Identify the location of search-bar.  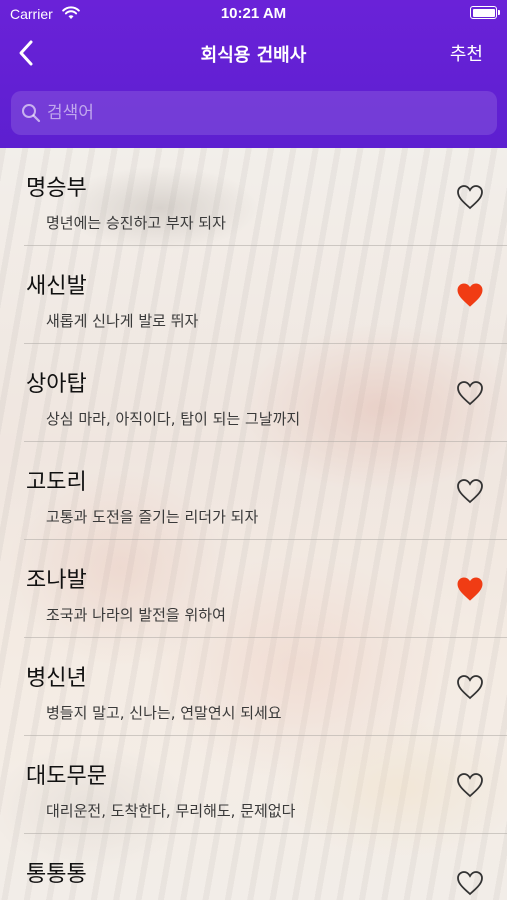
(254, 113).